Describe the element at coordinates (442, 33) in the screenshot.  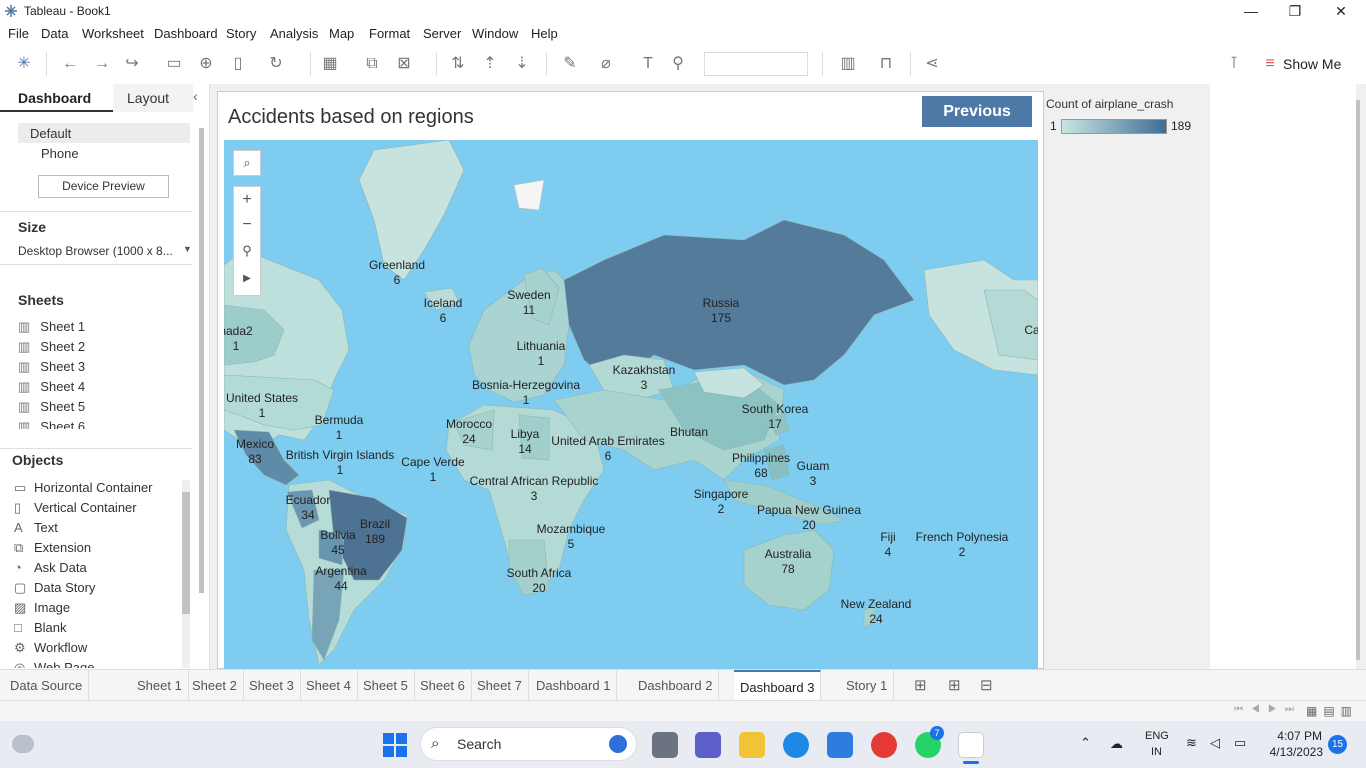
I see `menu-server: Server` at that location.